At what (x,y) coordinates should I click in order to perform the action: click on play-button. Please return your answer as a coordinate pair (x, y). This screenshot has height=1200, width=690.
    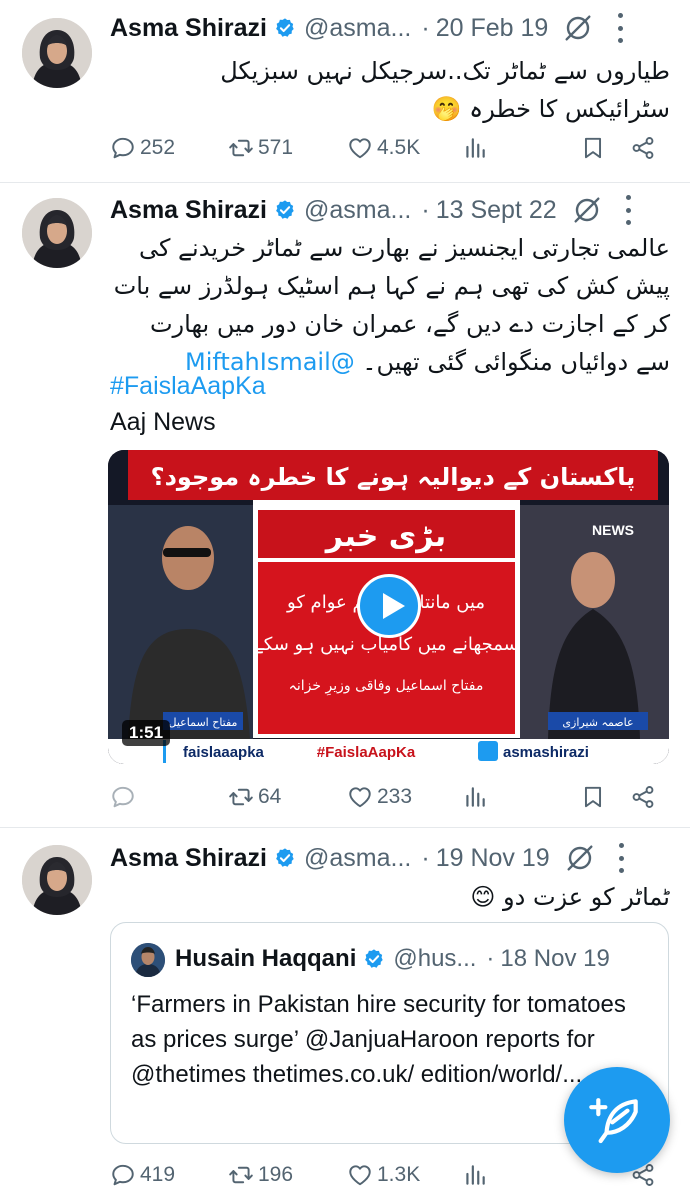
    Looking at the image, I should click on (389, 606).